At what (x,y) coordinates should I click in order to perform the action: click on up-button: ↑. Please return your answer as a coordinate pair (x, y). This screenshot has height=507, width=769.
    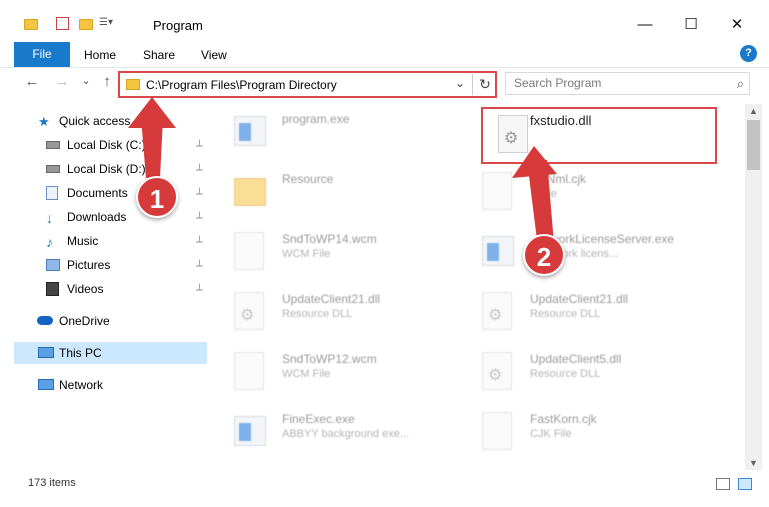
    Looking at the image, I should click on (107, 81).